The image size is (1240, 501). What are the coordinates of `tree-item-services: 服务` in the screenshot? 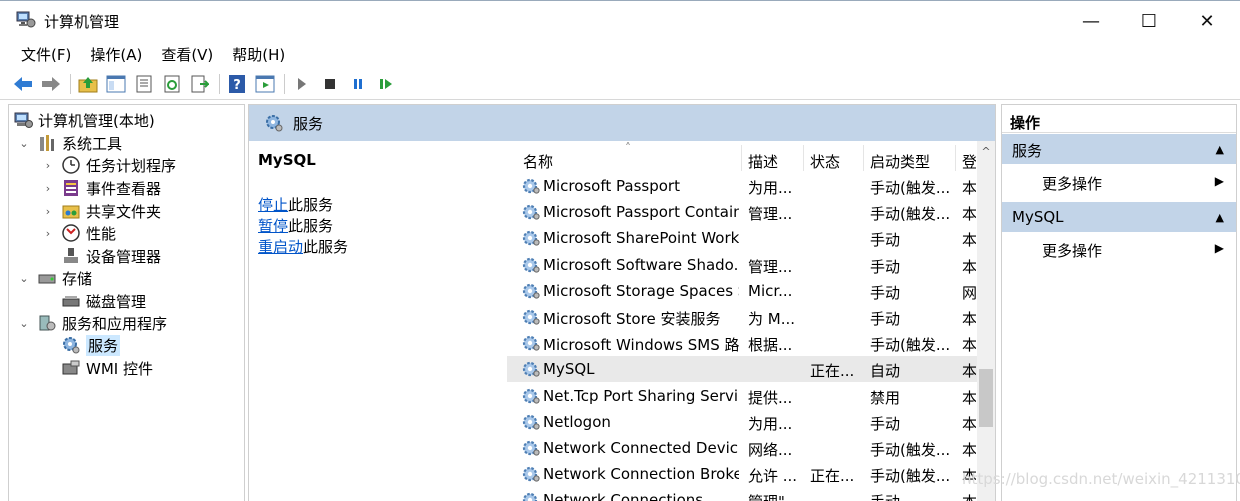 It's located at (91, 345).